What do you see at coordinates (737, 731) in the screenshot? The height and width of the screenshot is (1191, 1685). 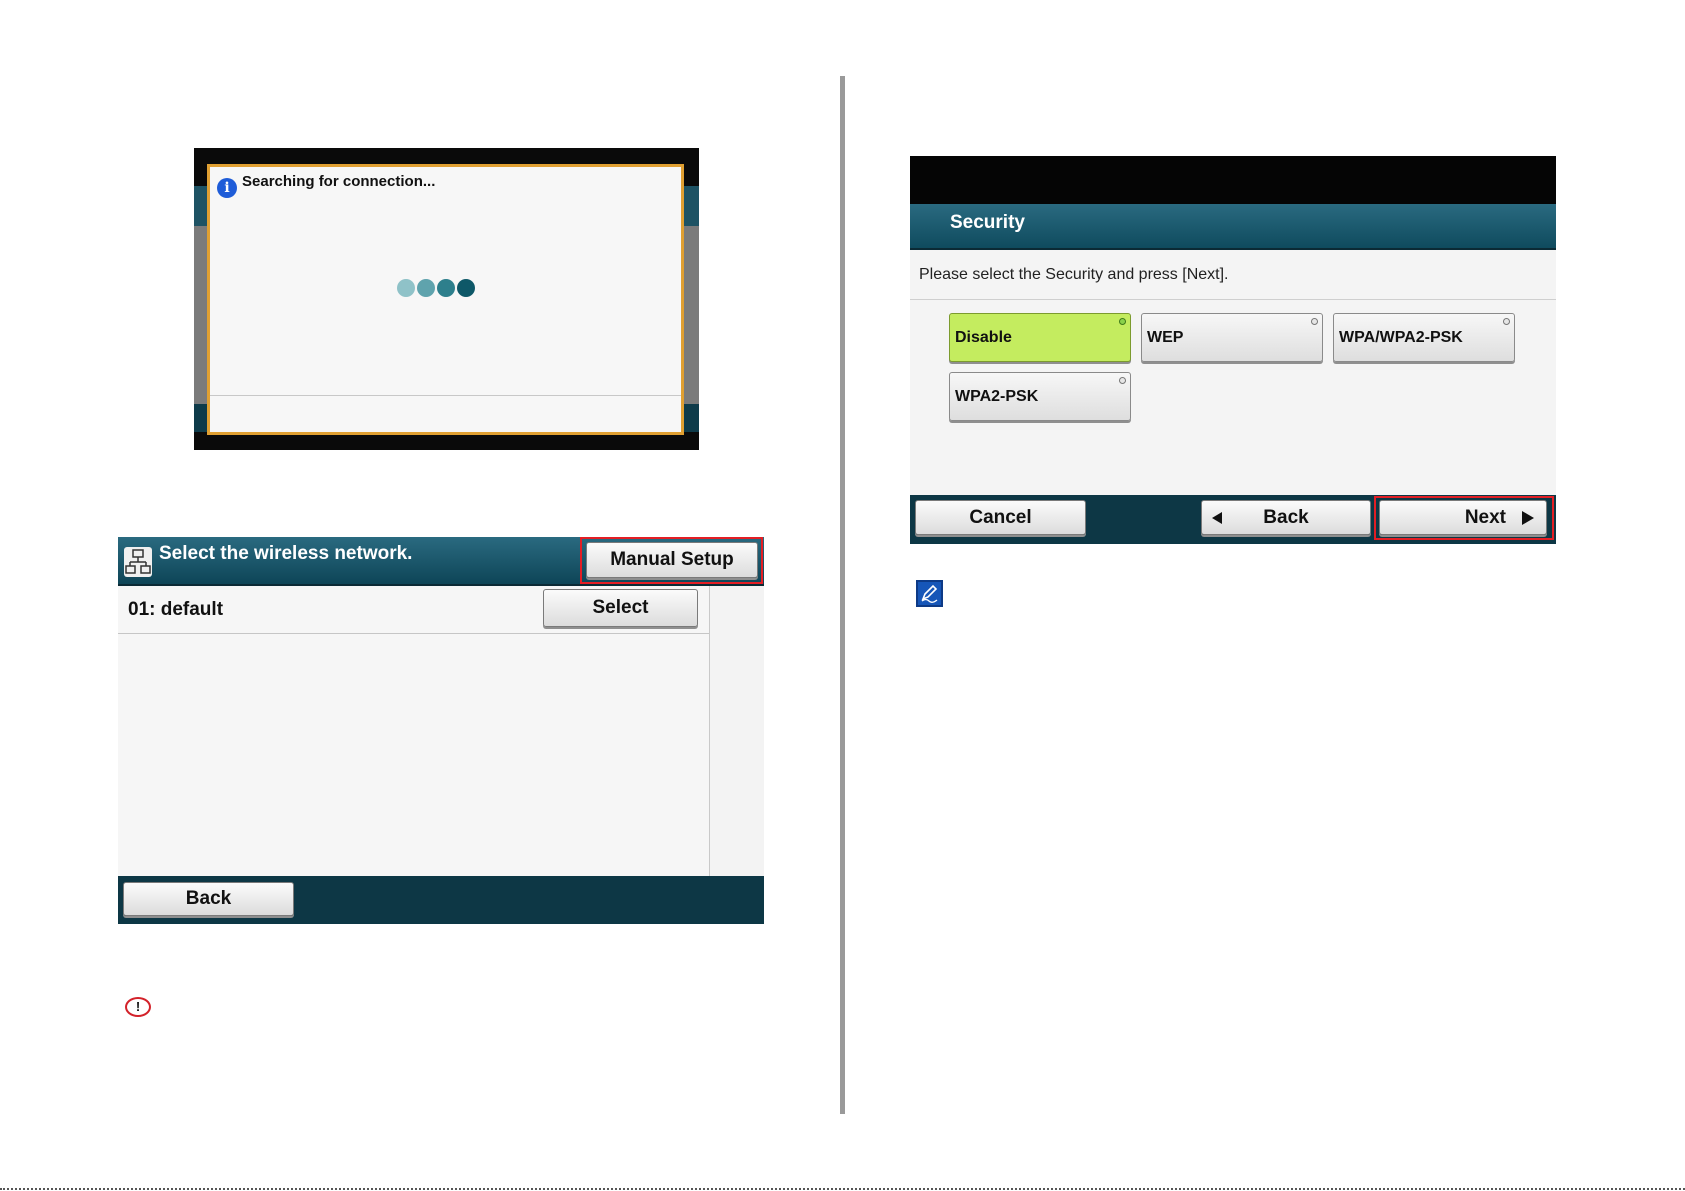 I see `scrollbar-track` at bounding box center [737, 731].